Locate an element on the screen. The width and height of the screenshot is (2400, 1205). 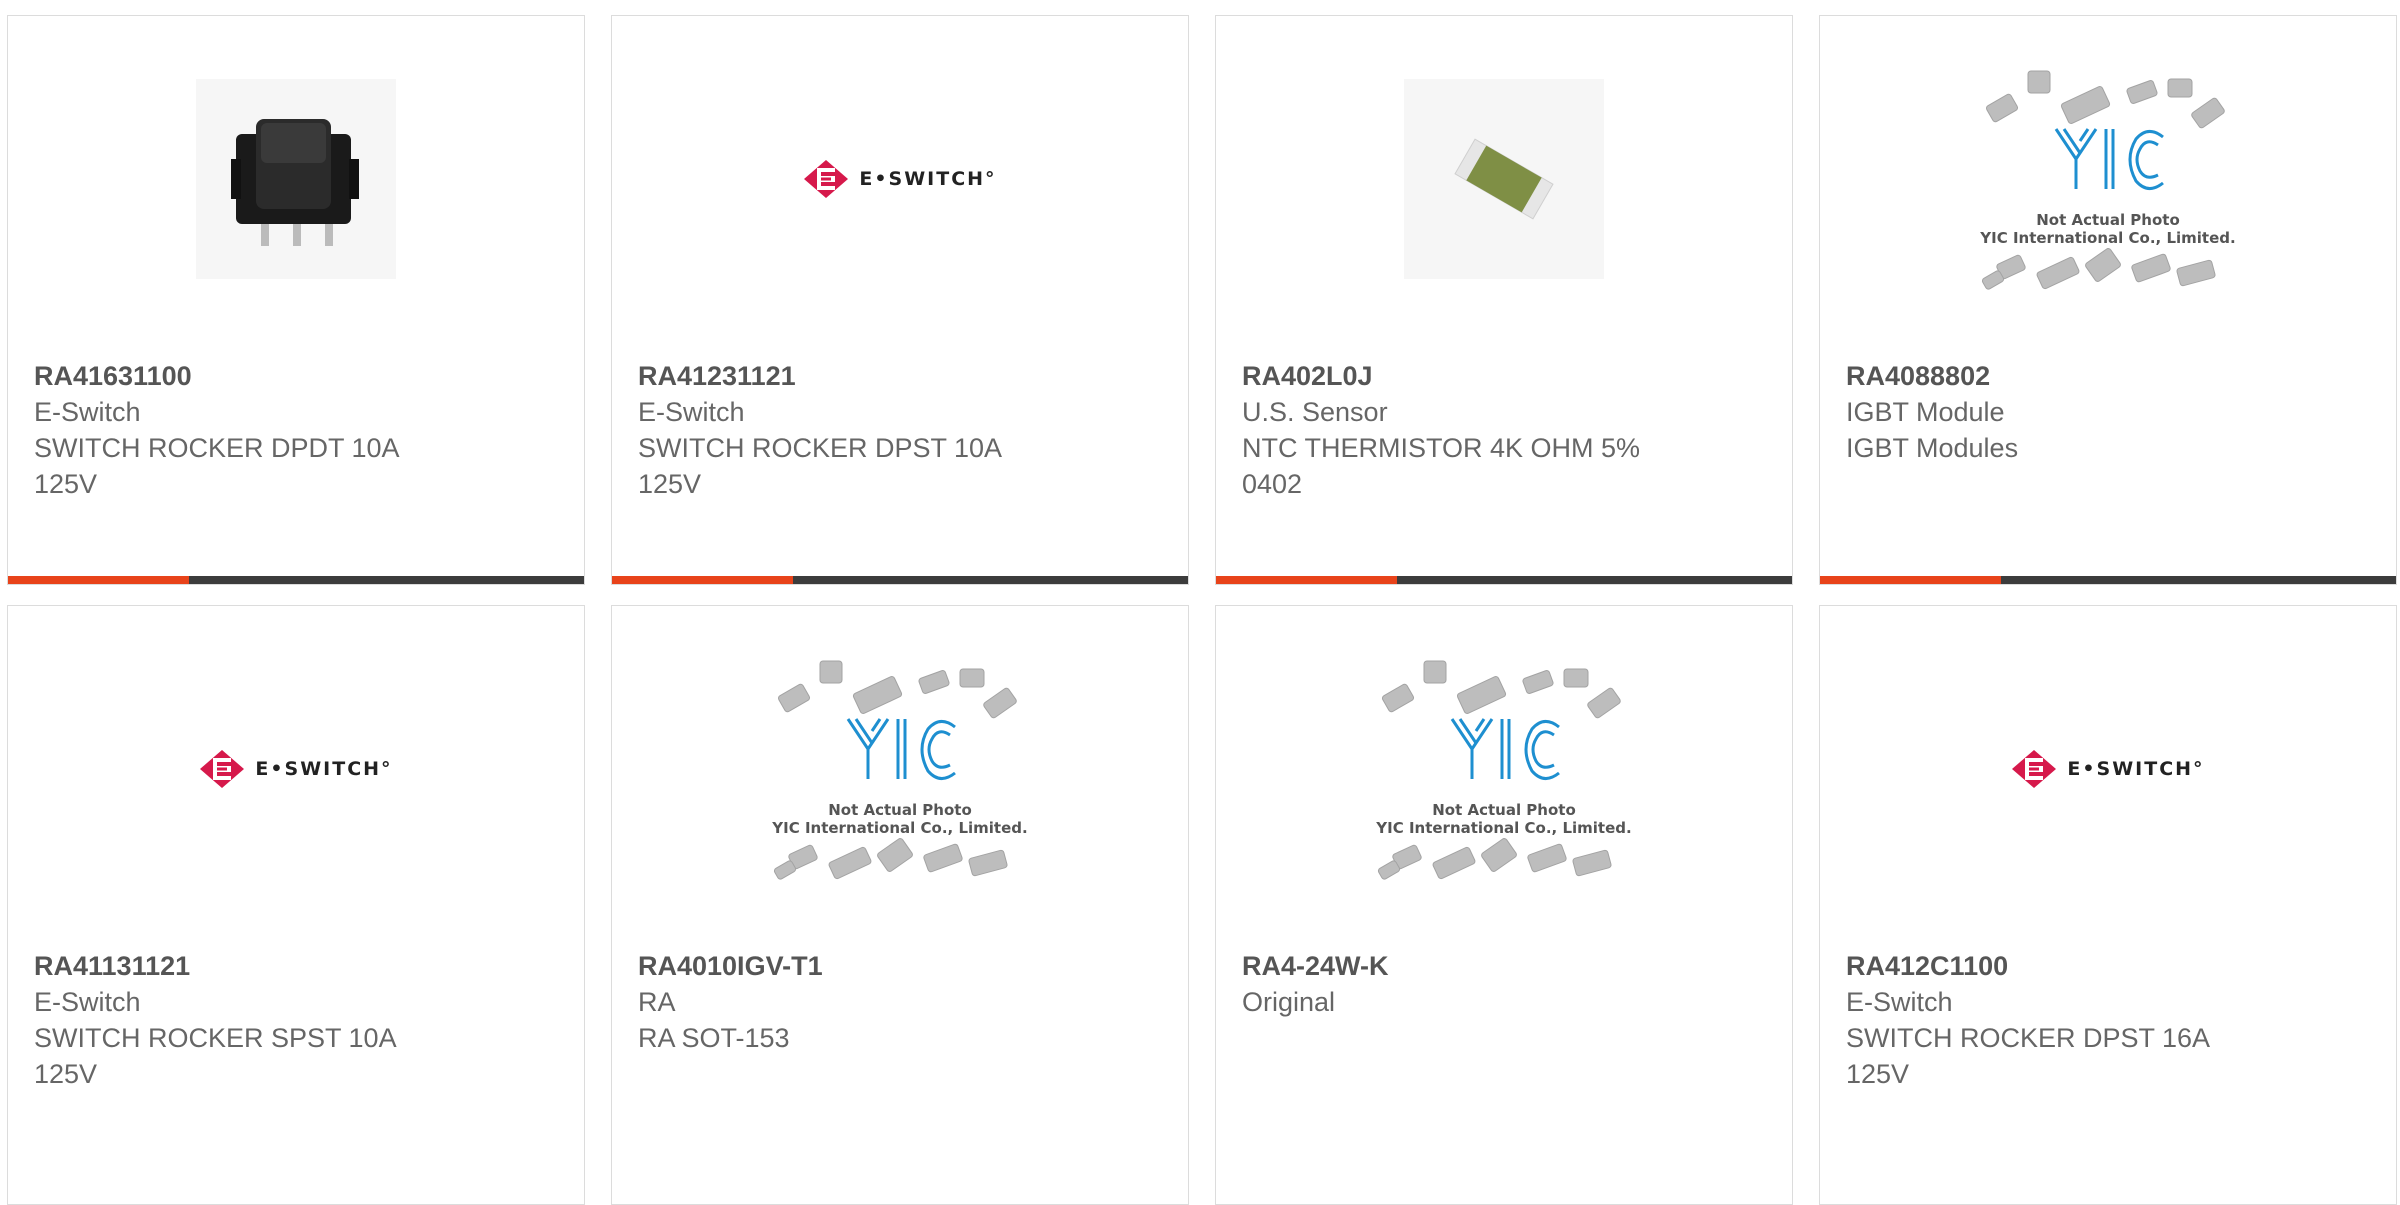
product-info: RA4-24W-K Original is located at coordinates (1452, 984).